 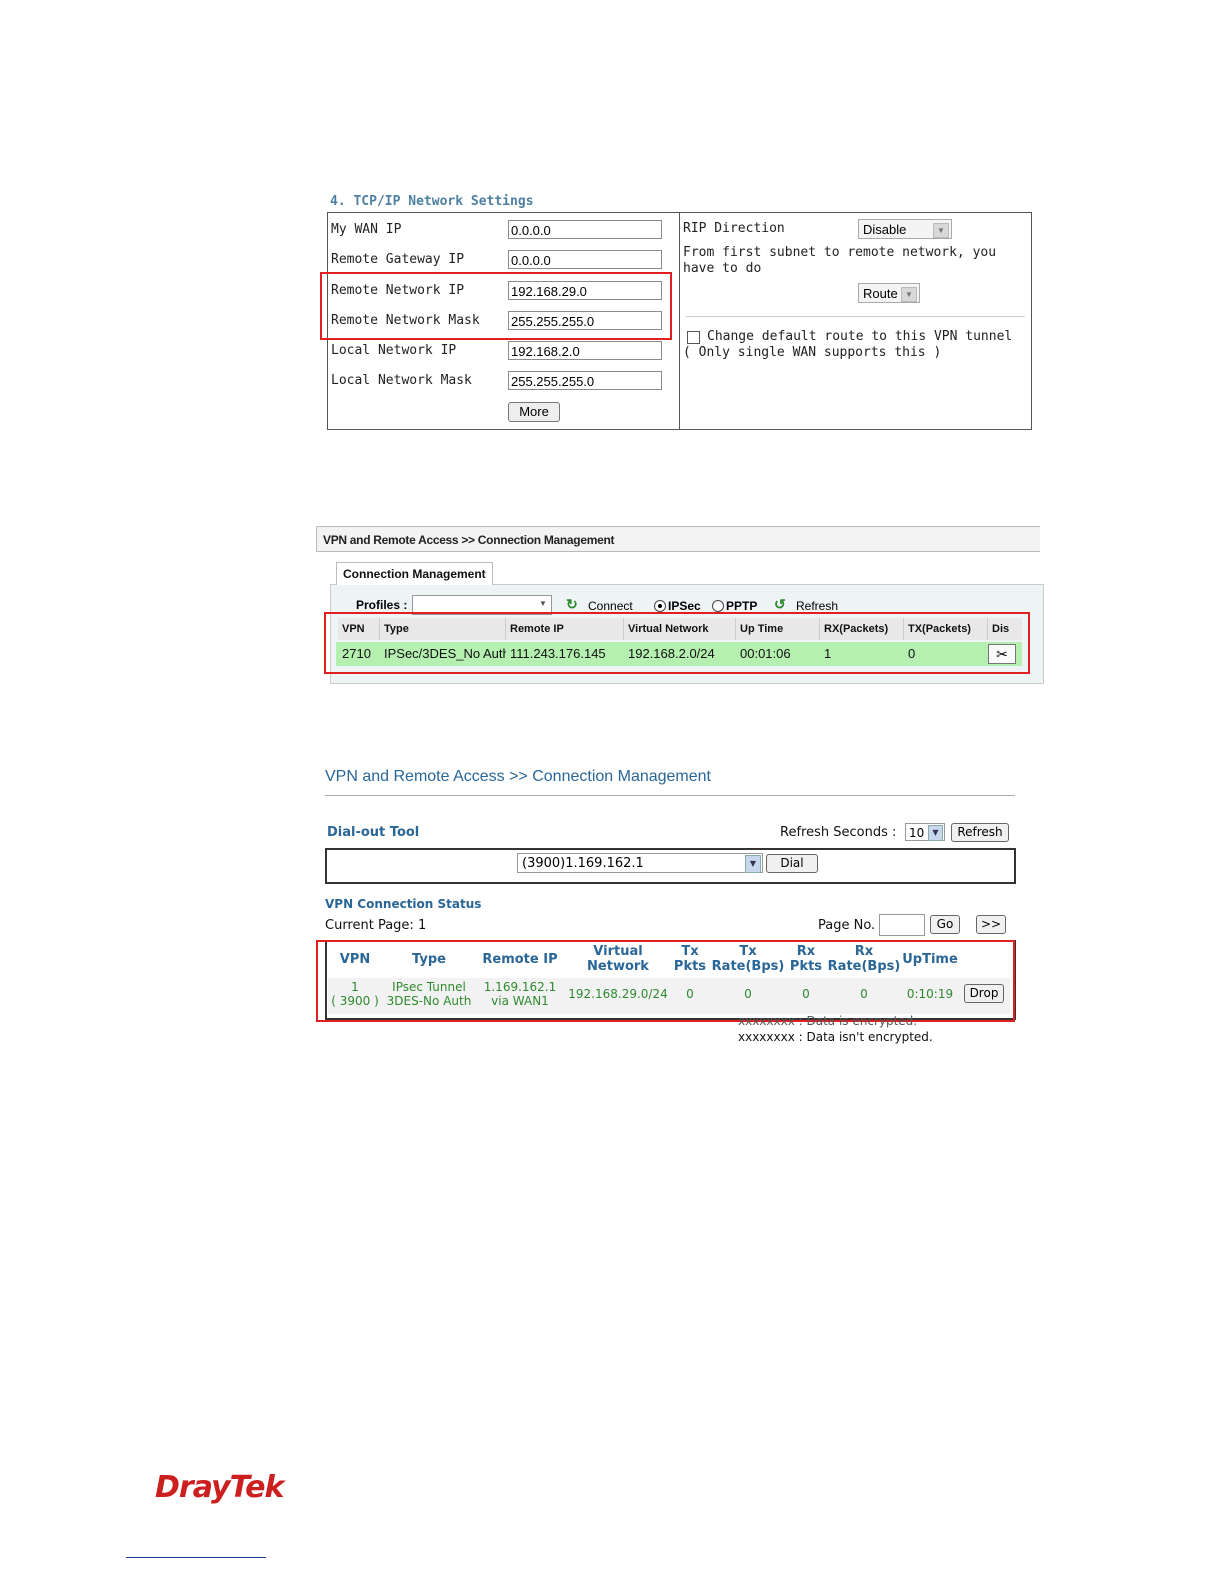 I want to click on profile-select: (3900)1.169.162.1 ▼, so click(x=640, y=863).